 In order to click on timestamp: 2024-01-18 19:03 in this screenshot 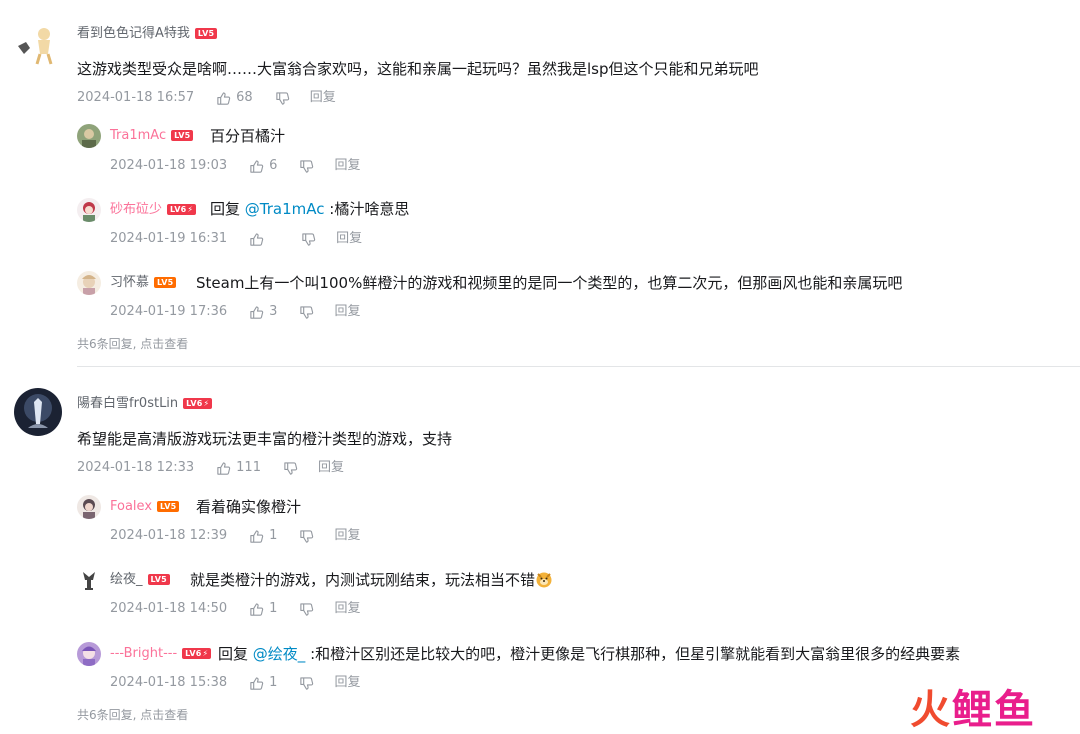, I will do `click(169, 165)`.